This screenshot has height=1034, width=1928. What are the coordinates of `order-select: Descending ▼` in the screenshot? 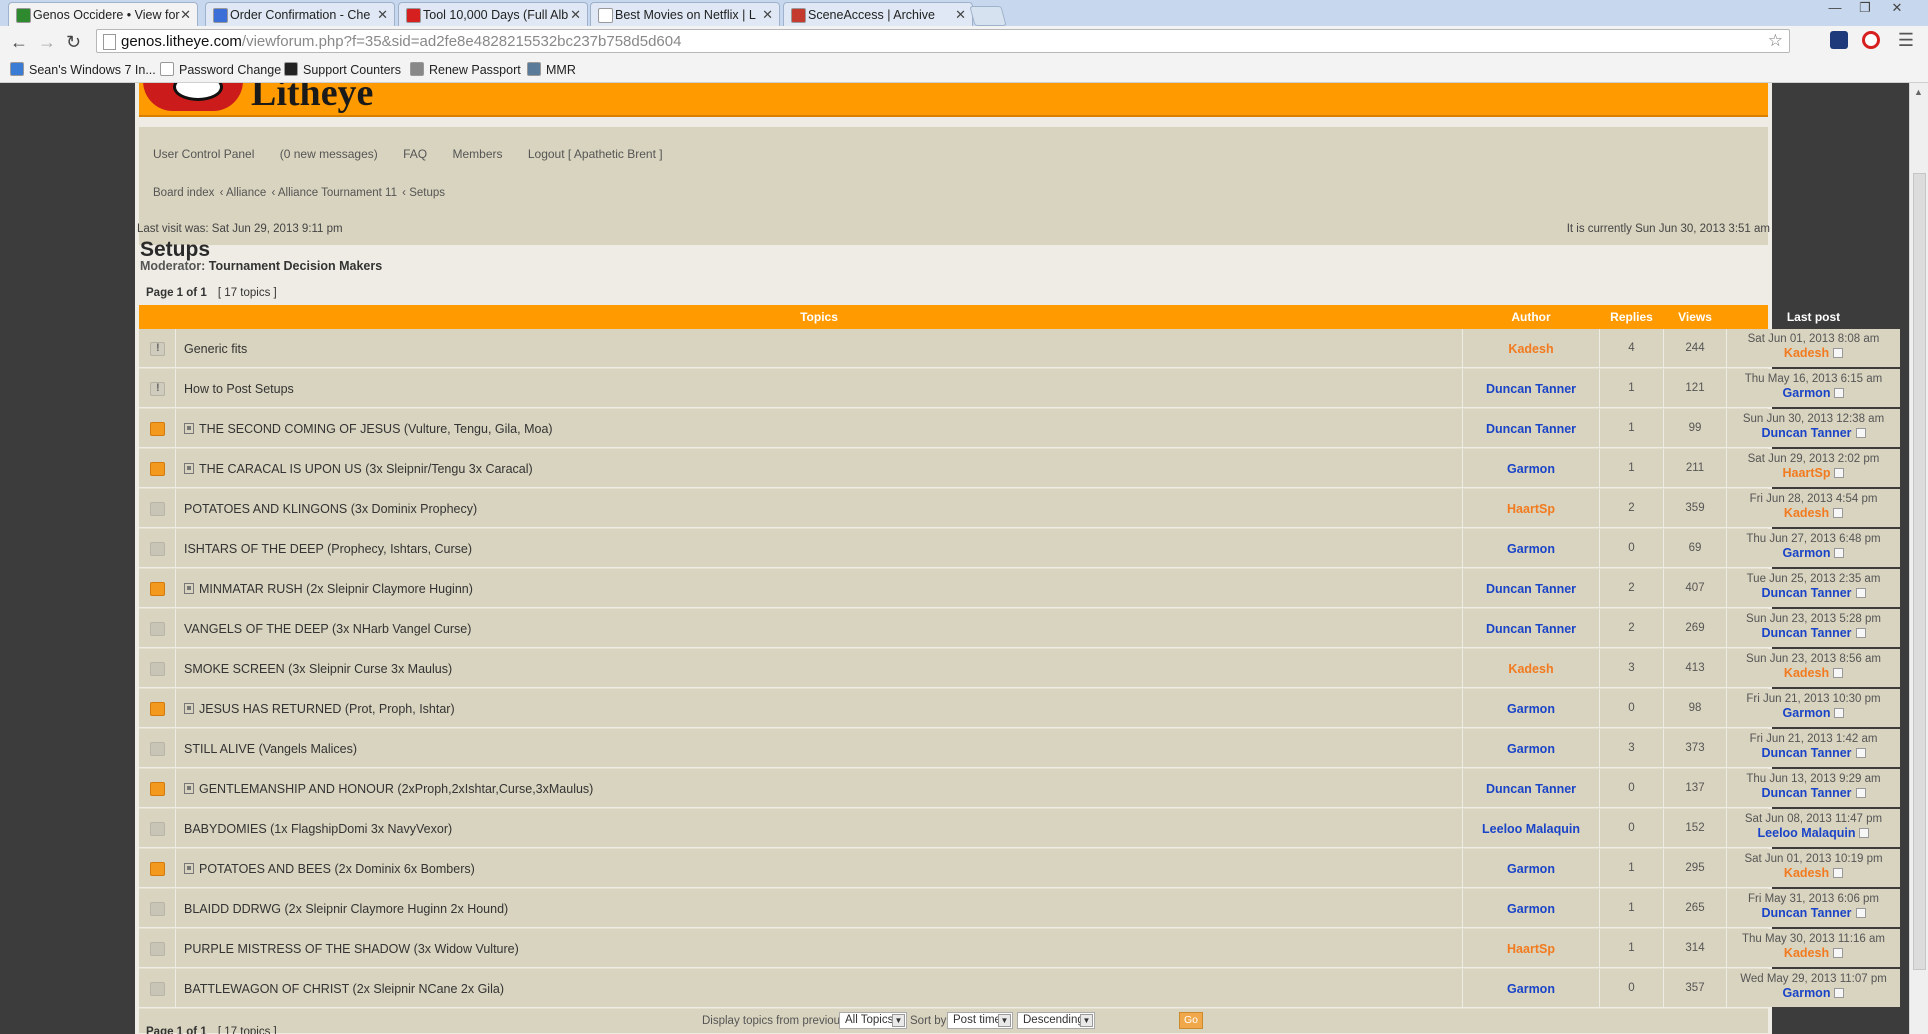 It's located at (1056, 1020).